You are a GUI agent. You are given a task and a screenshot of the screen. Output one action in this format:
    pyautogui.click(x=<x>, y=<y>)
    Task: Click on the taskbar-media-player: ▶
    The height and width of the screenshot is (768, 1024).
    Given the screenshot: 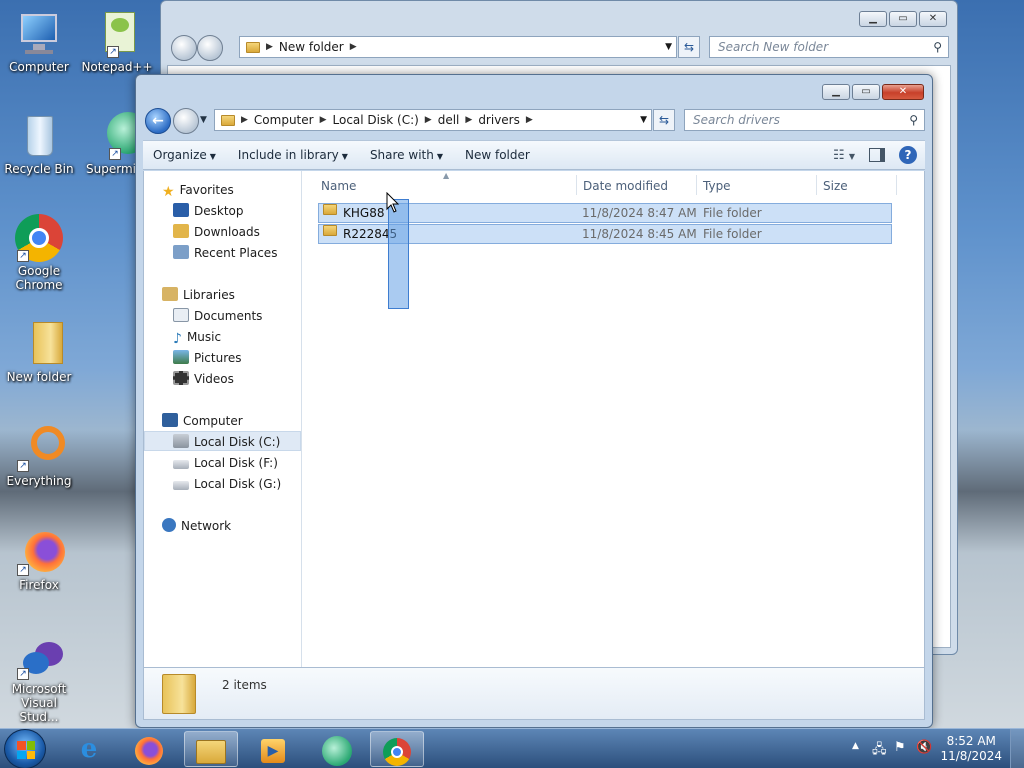 What is the action you would take?
    pyautogui.click(x=273, y=749)
    